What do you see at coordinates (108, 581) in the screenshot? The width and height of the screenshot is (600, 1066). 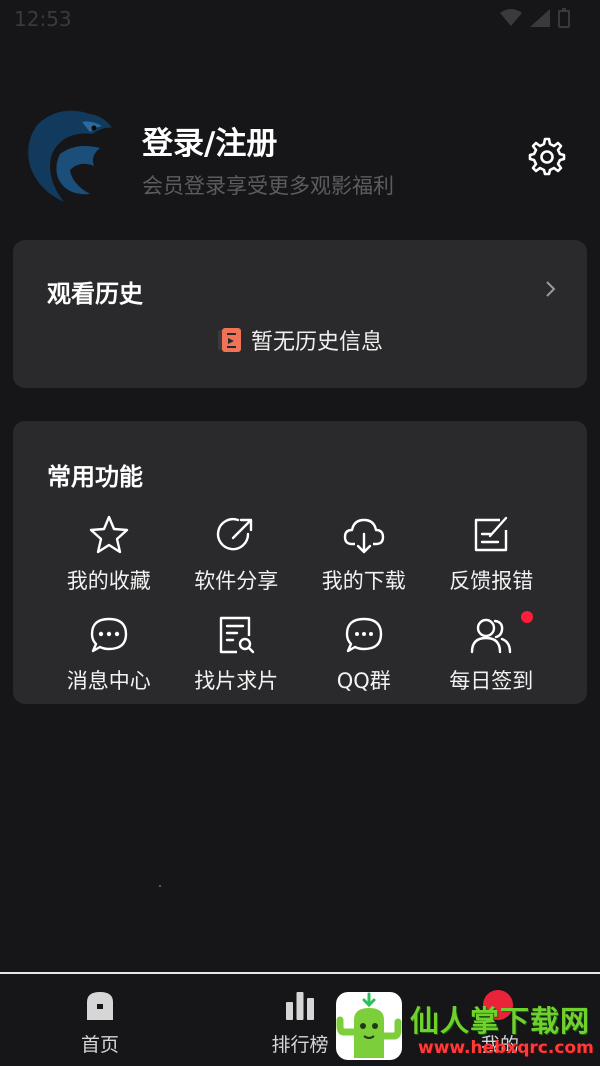 I see `favorites-label: 我的收藏` at bounding box center [108, 581].